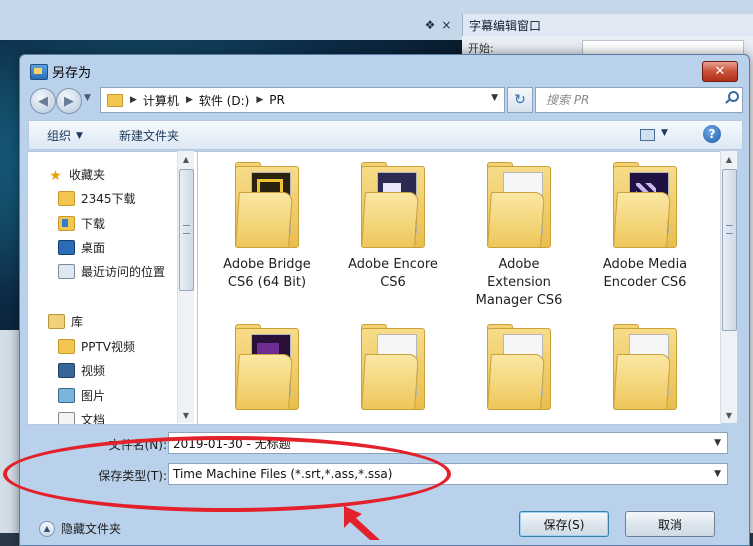  What do you see at coordinates (362, 523) in the screenshot?
I see `red-annotation-arrow-icon` at bounding box center [362, 523].